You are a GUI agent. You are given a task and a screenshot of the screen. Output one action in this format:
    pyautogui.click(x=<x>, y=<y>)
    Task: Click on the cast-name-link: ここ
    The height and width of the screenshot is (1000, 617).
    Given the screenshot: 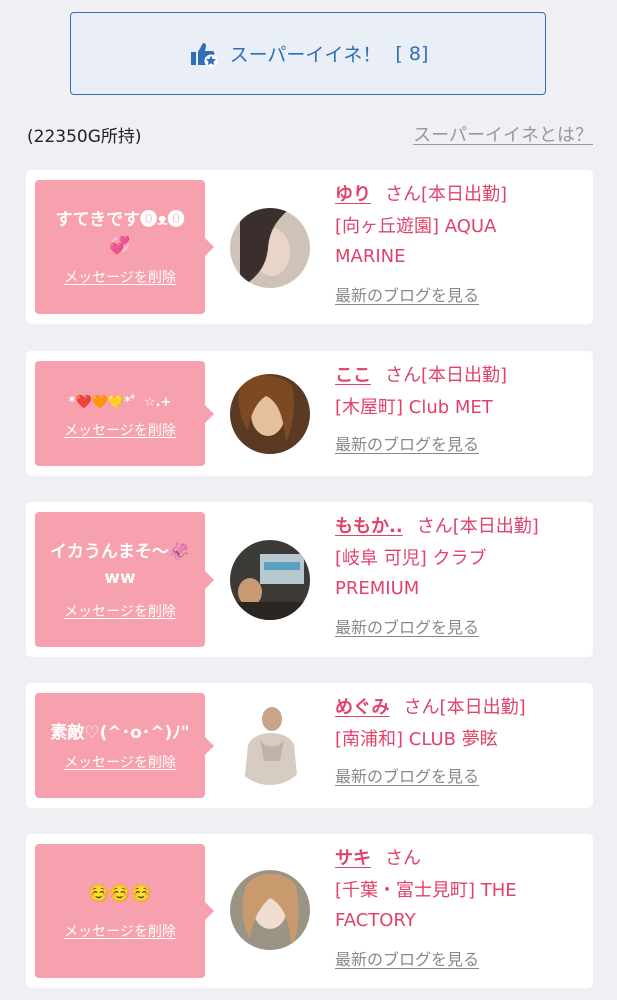 What is the action you would take?
    pyautogui.click(x=353, y=375)
    